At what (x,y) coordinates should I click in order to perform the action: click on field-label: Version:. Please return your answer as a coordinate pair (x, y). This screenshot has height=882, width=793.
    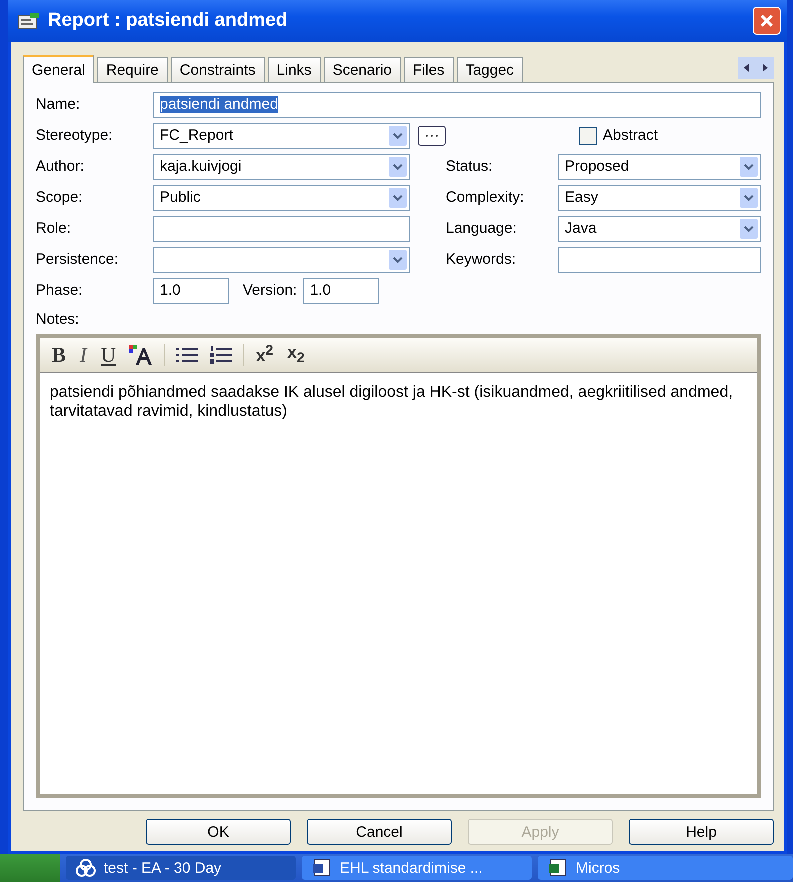
    Looking at the image, I should click on (270, 290).